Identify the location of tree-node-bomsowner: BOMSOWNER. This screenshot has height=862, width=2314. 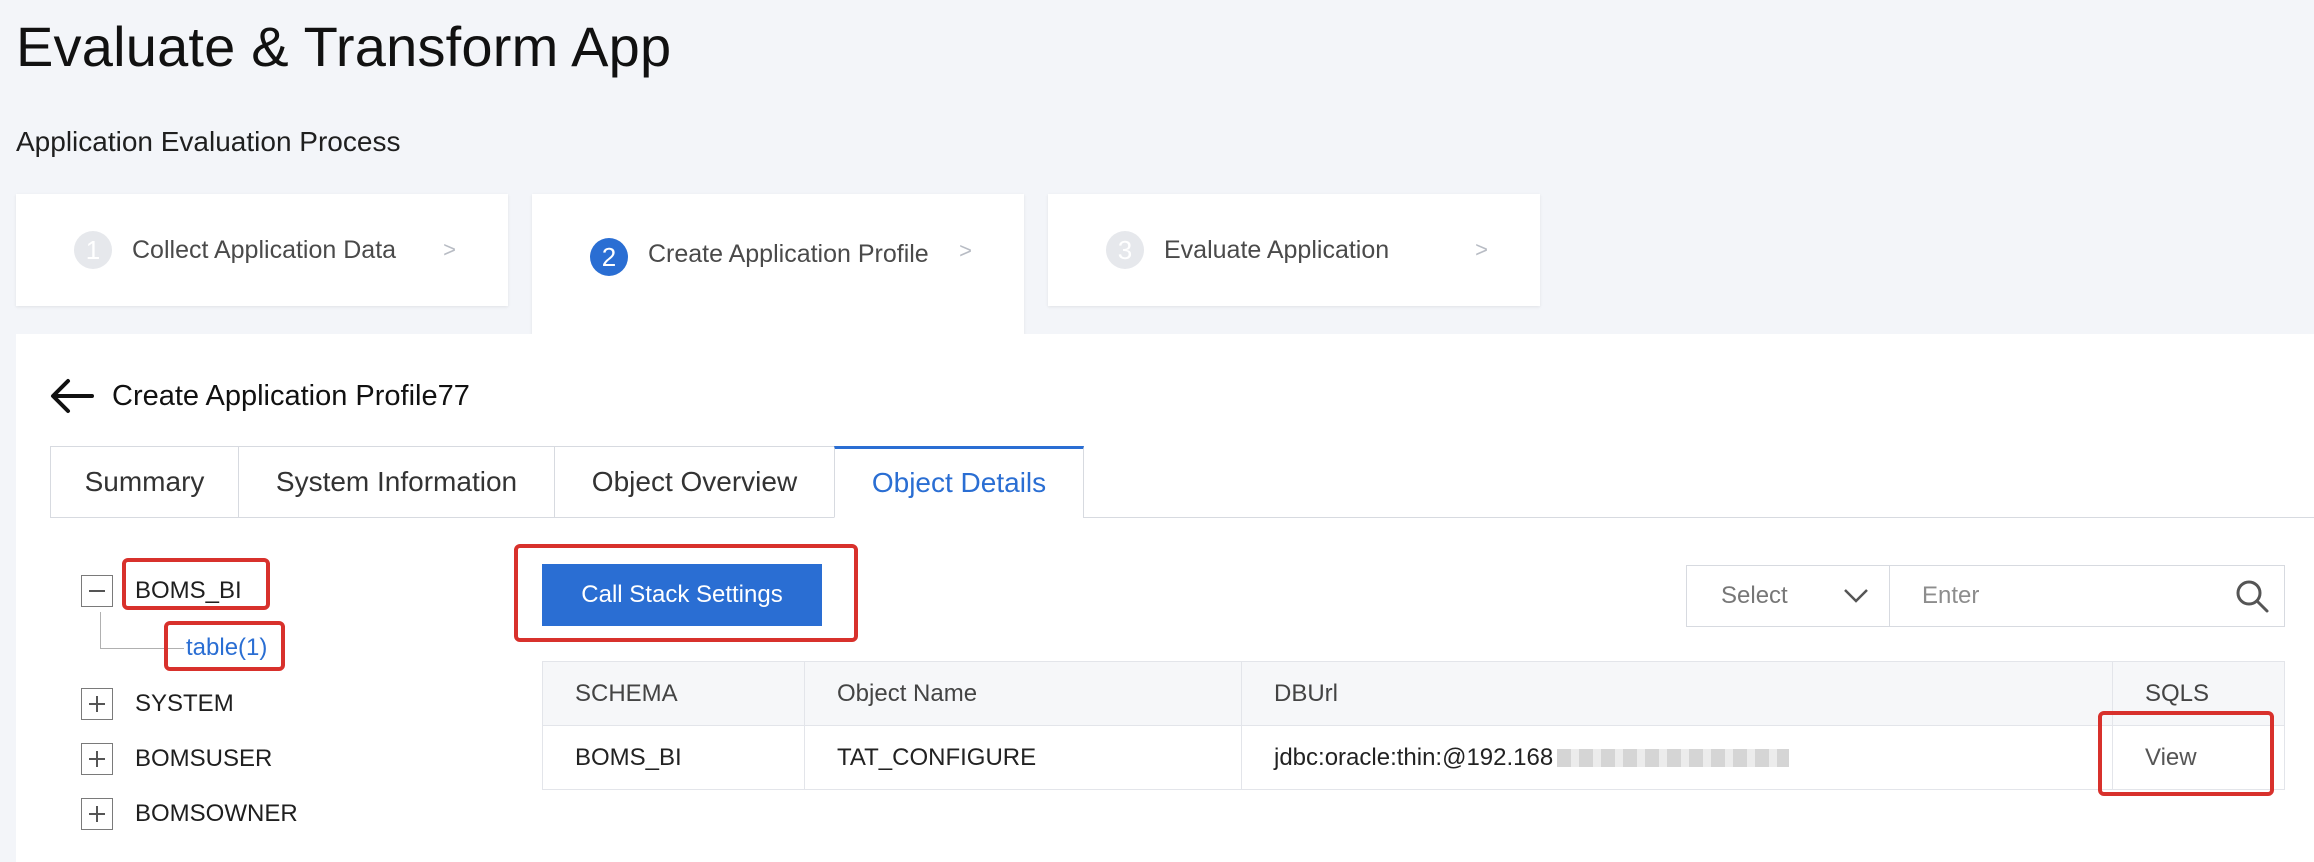
(189, 814).